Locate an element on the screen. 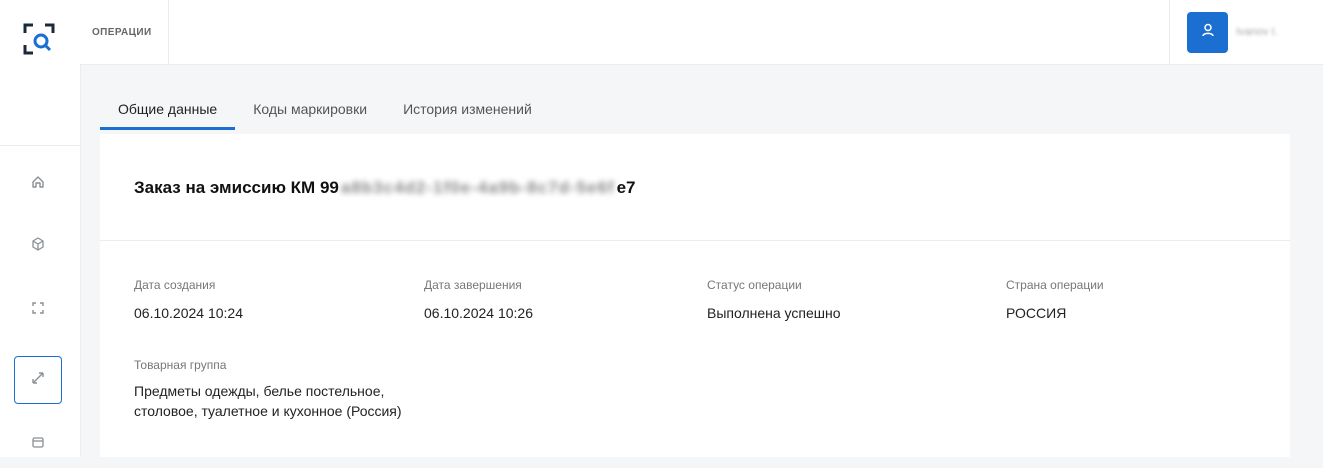  card-divider is located at coordinates (695, 240).